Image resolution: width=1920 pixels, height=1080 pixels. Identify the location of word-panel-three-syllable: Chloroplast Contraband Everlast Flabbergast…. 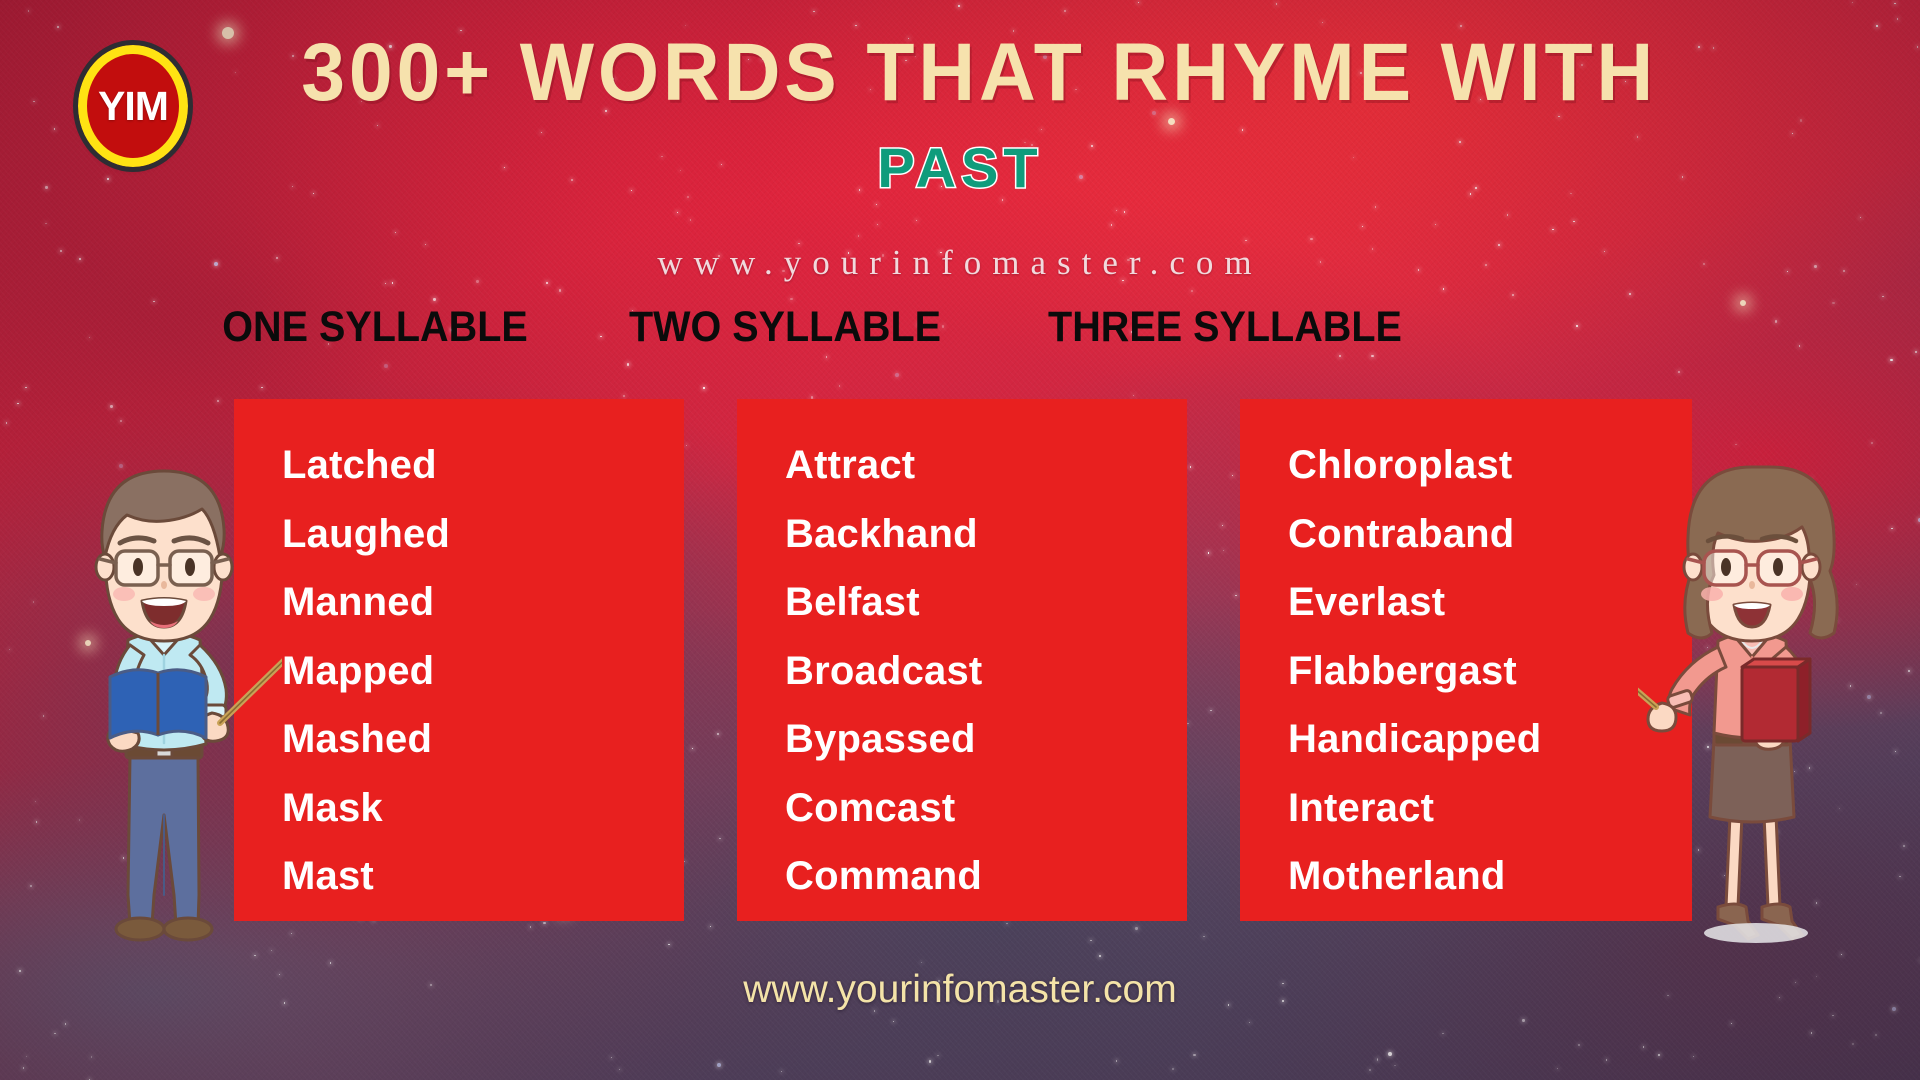
(1466, 660).